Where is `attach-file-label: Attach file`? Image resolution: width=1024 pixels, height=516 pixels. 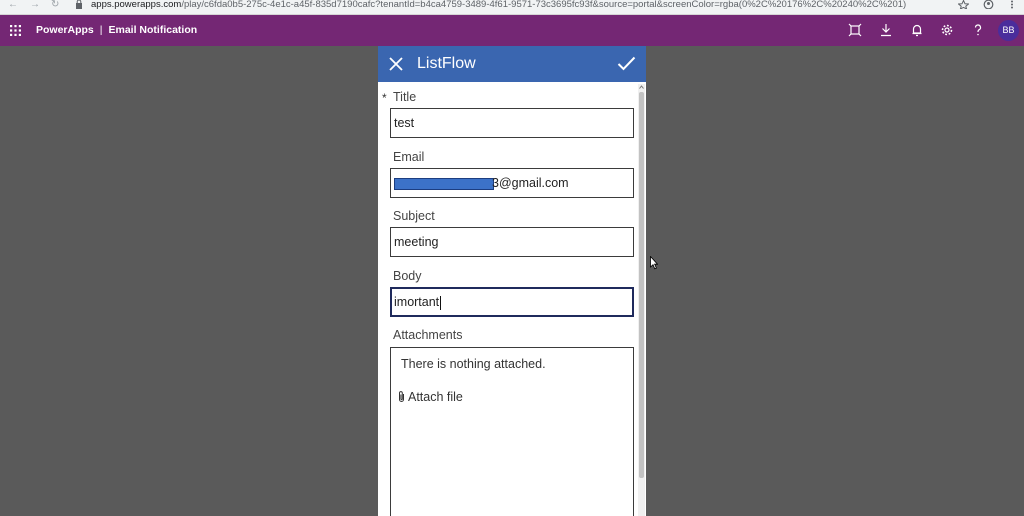 attach-file-label: Attach file is located at coordinates (435, 397).